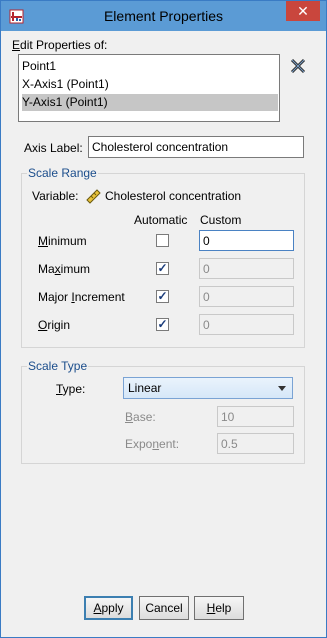  I want to click on title-bar: Element Properties ✕, so click(163, 16).